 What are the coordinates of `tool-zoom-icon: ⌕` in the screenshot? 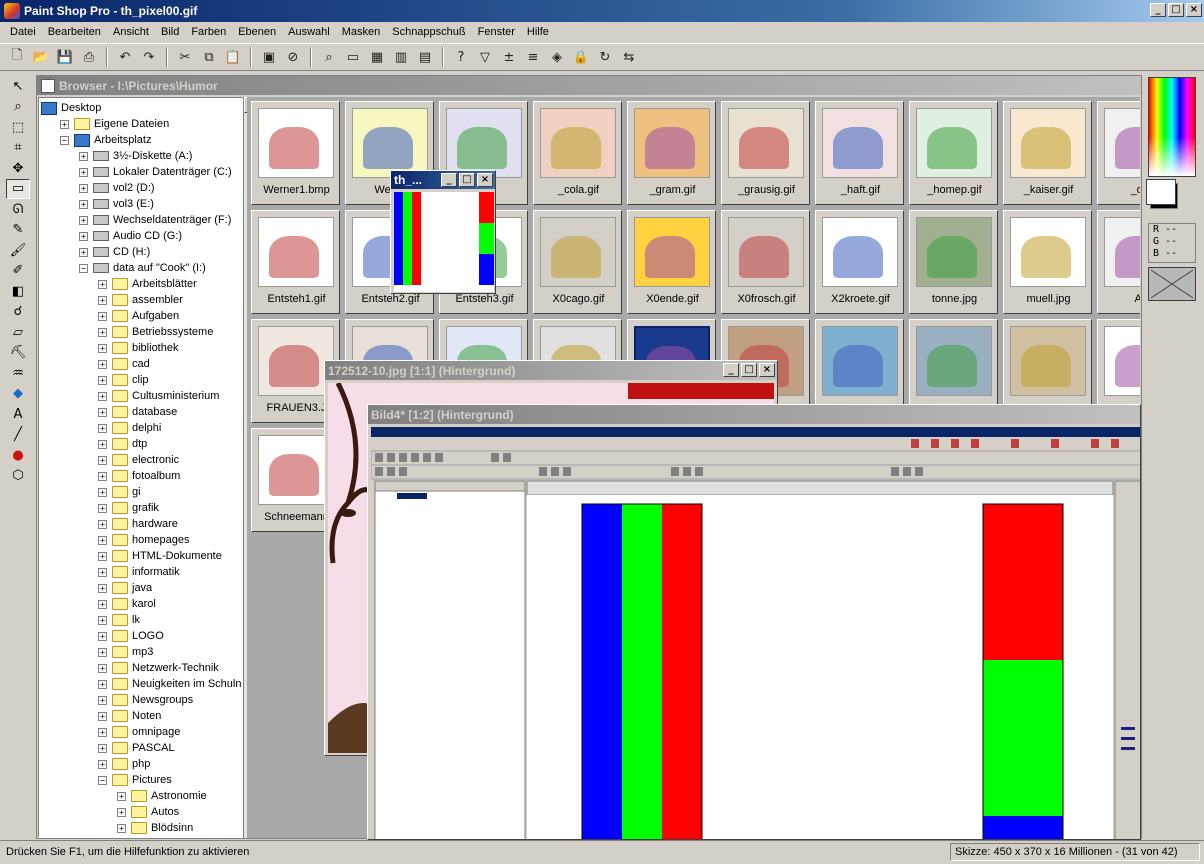 It's located at (18, 107).